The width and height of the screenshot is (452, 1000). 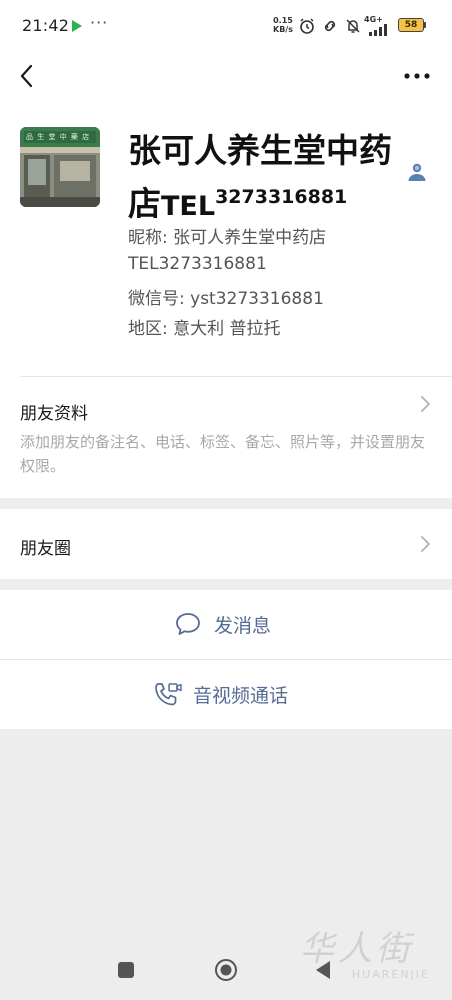 What do you see at coordinates (46, 25) in the screenshot?
I see `status-time: 21:42` at bounding box center [46, 25].